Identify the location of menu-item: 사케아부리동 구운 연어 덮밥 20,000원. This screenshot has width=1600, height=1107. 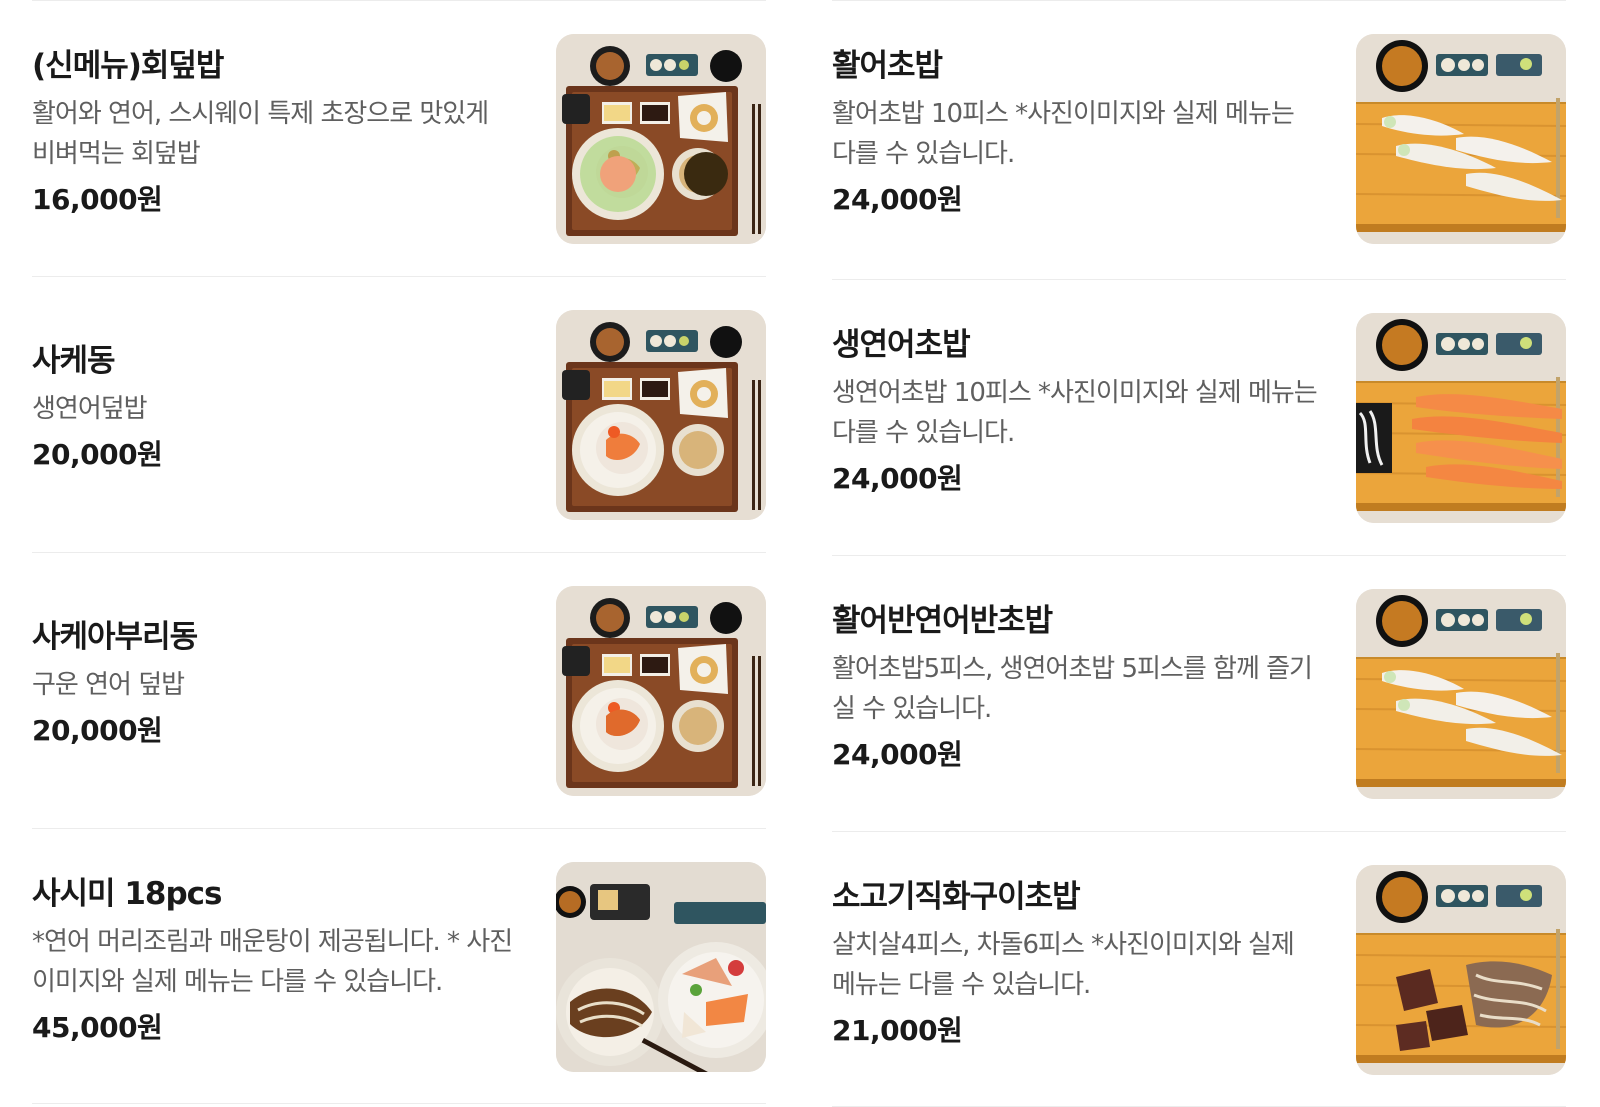
(399, 690).